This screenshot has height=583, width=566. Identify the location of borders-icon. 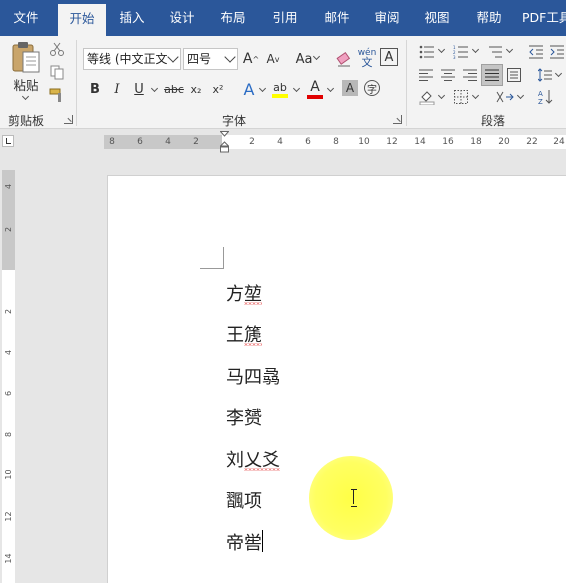
(461, 97).